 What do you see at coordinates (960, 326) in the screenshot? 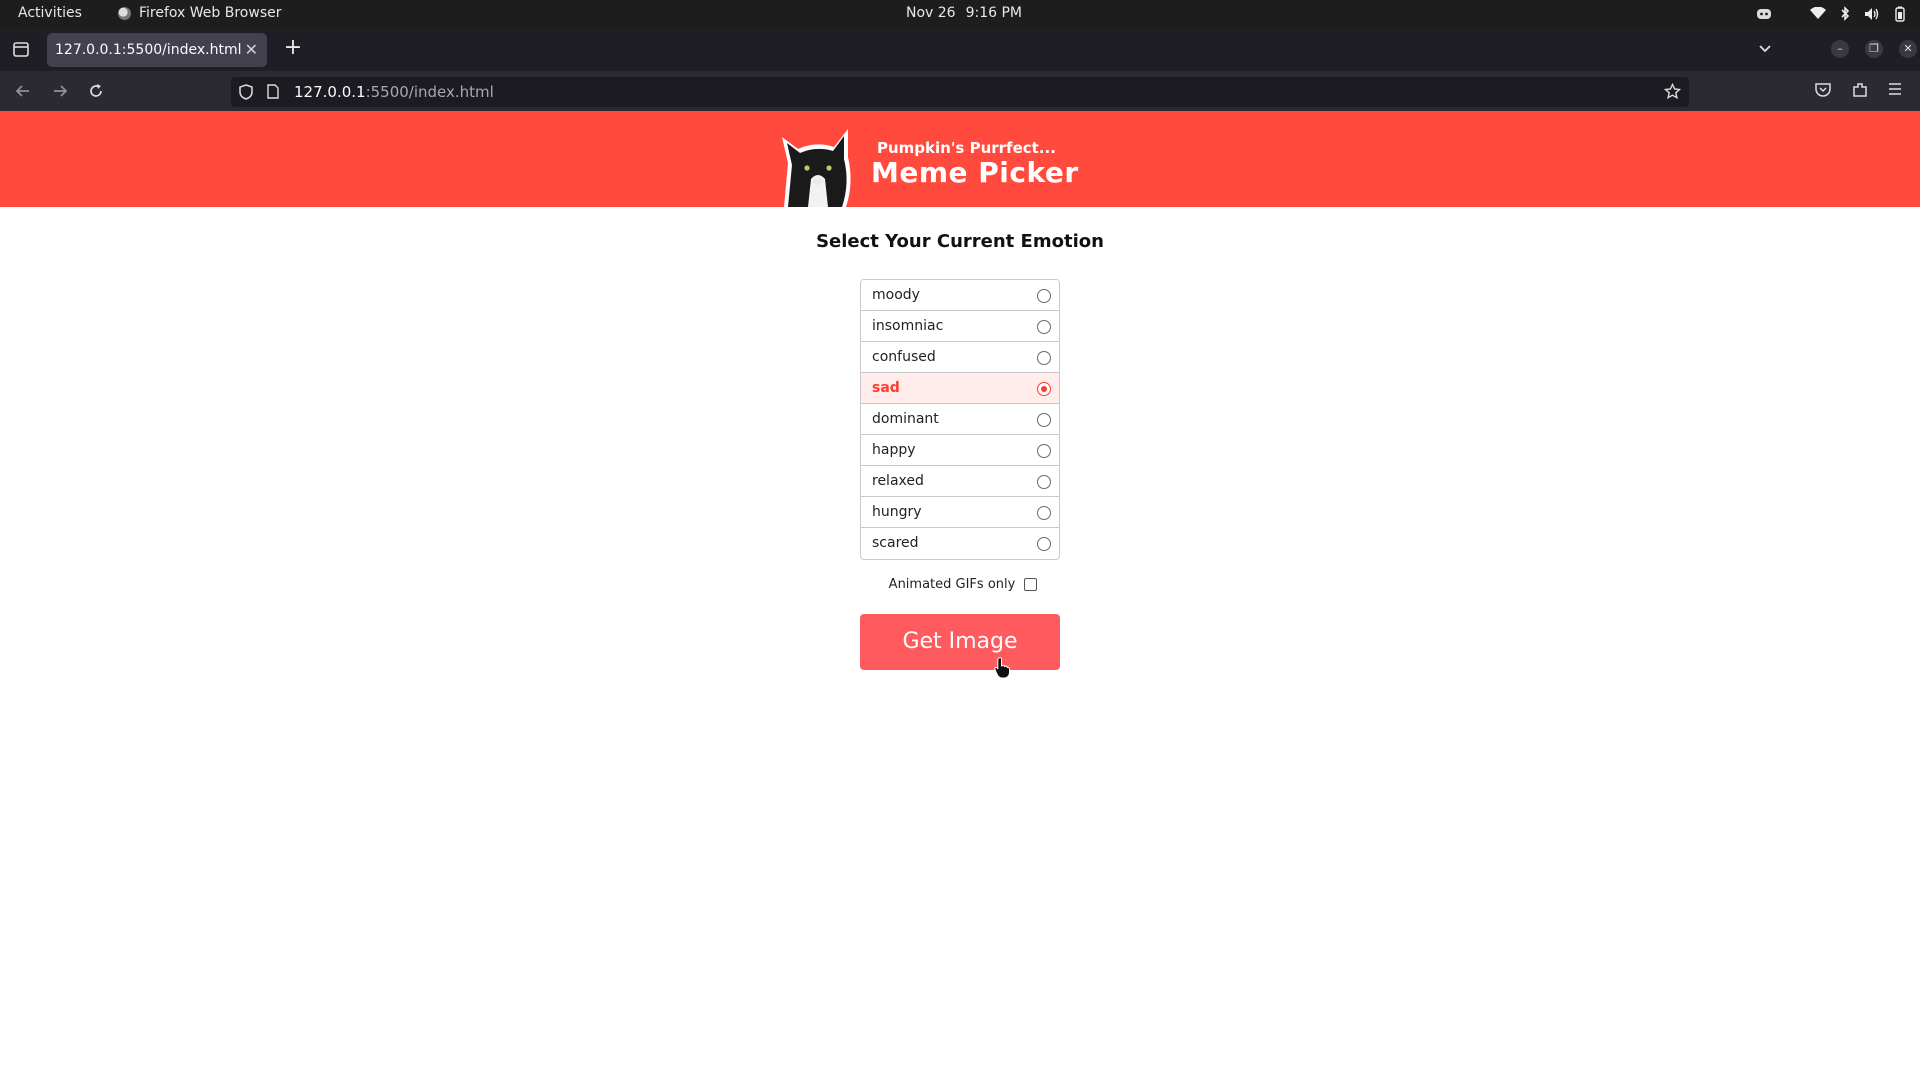
I see `emotion-option-insomniac: insomniac` at bounding box center [960, 326].